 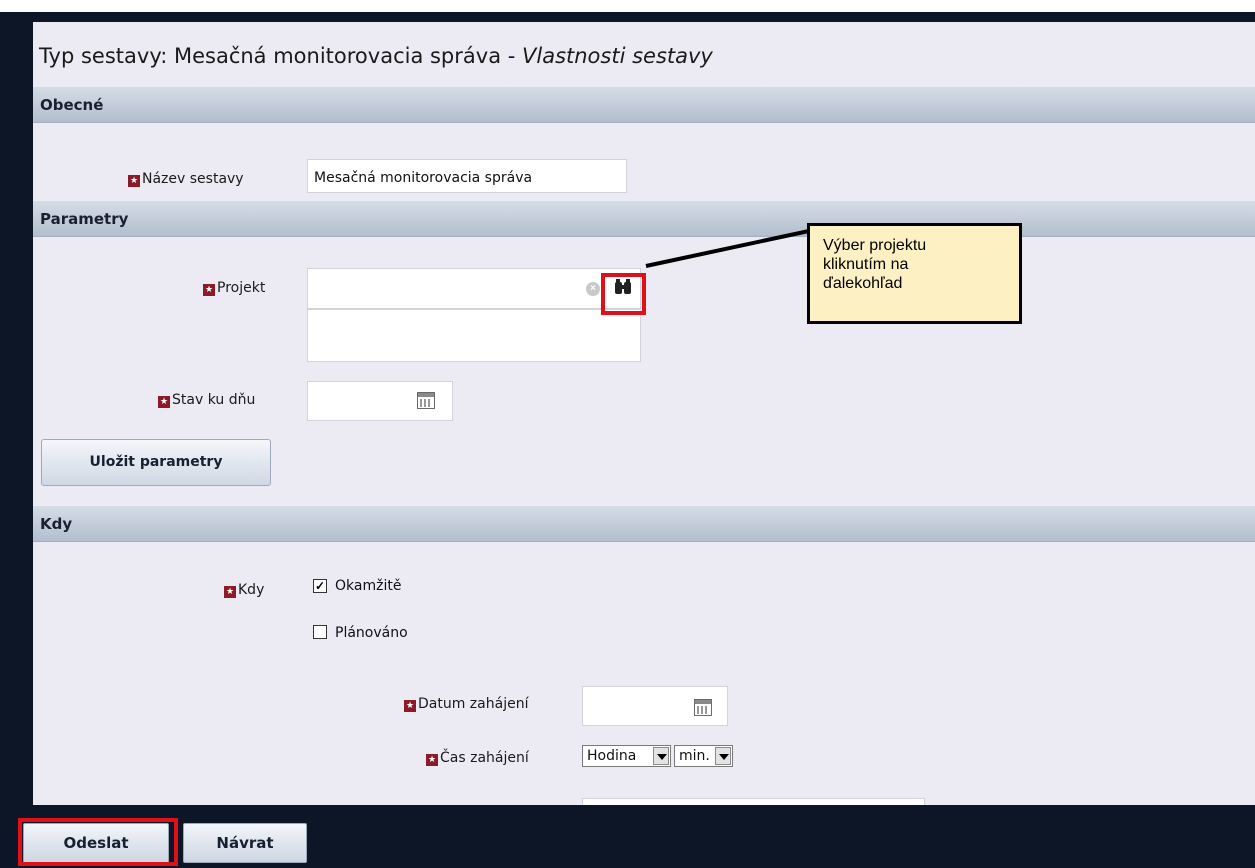 I want to click on callout-text: Výber projektu kliknutím na ďalekohľad, so click(x=875, y=264).